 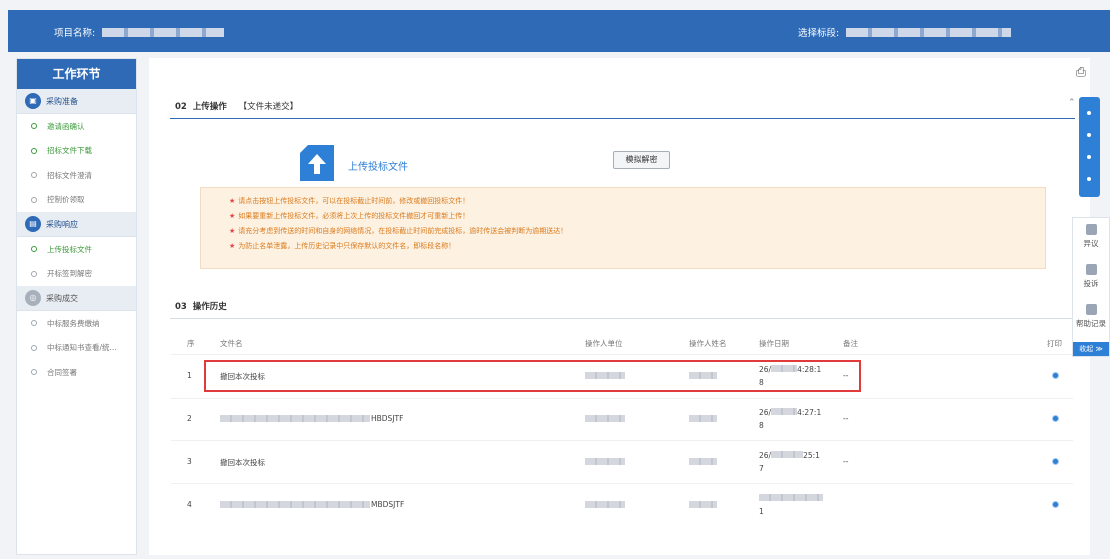 What do you see at coordinates (191, 343) in the screenshot?
I see `column-header-index: 序` at bounding box center [191, 343].